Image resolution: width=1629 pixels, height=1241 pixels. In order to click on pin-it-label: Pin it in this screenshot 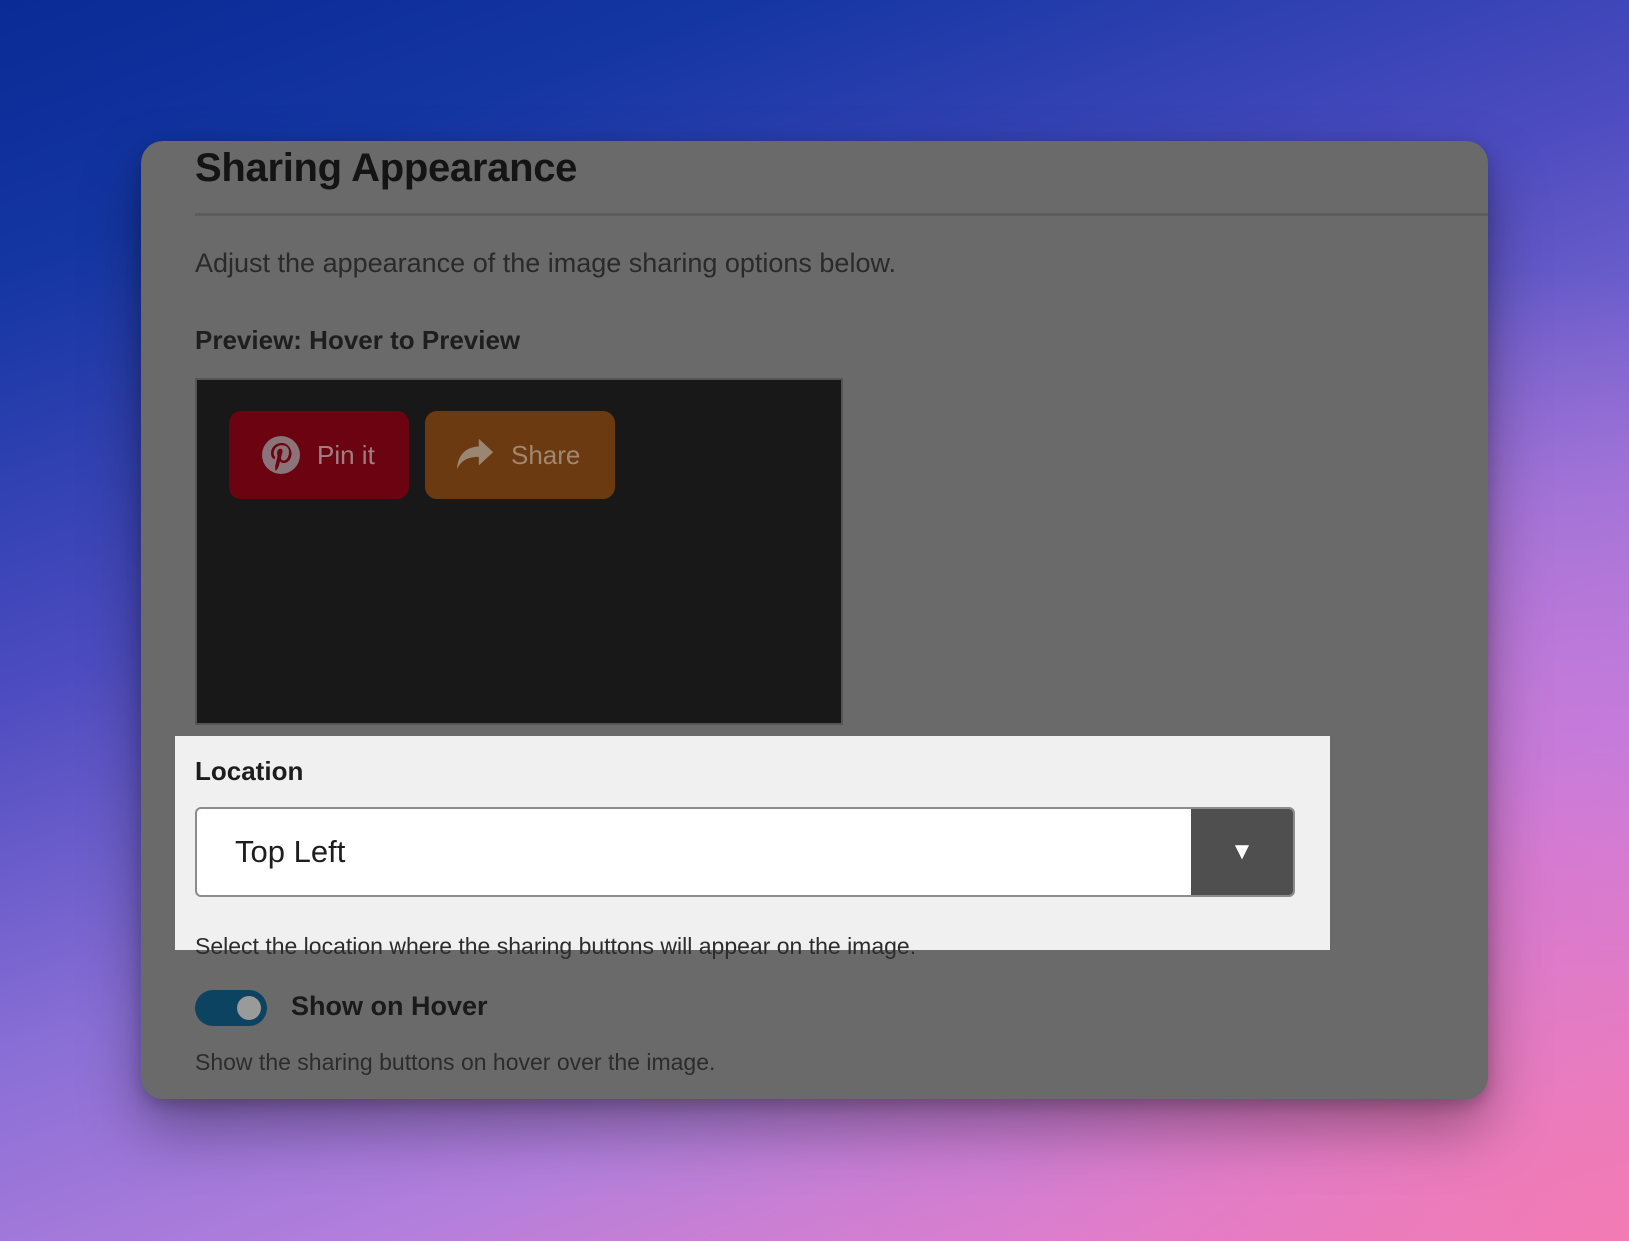, I will do `click(346, 454)`.